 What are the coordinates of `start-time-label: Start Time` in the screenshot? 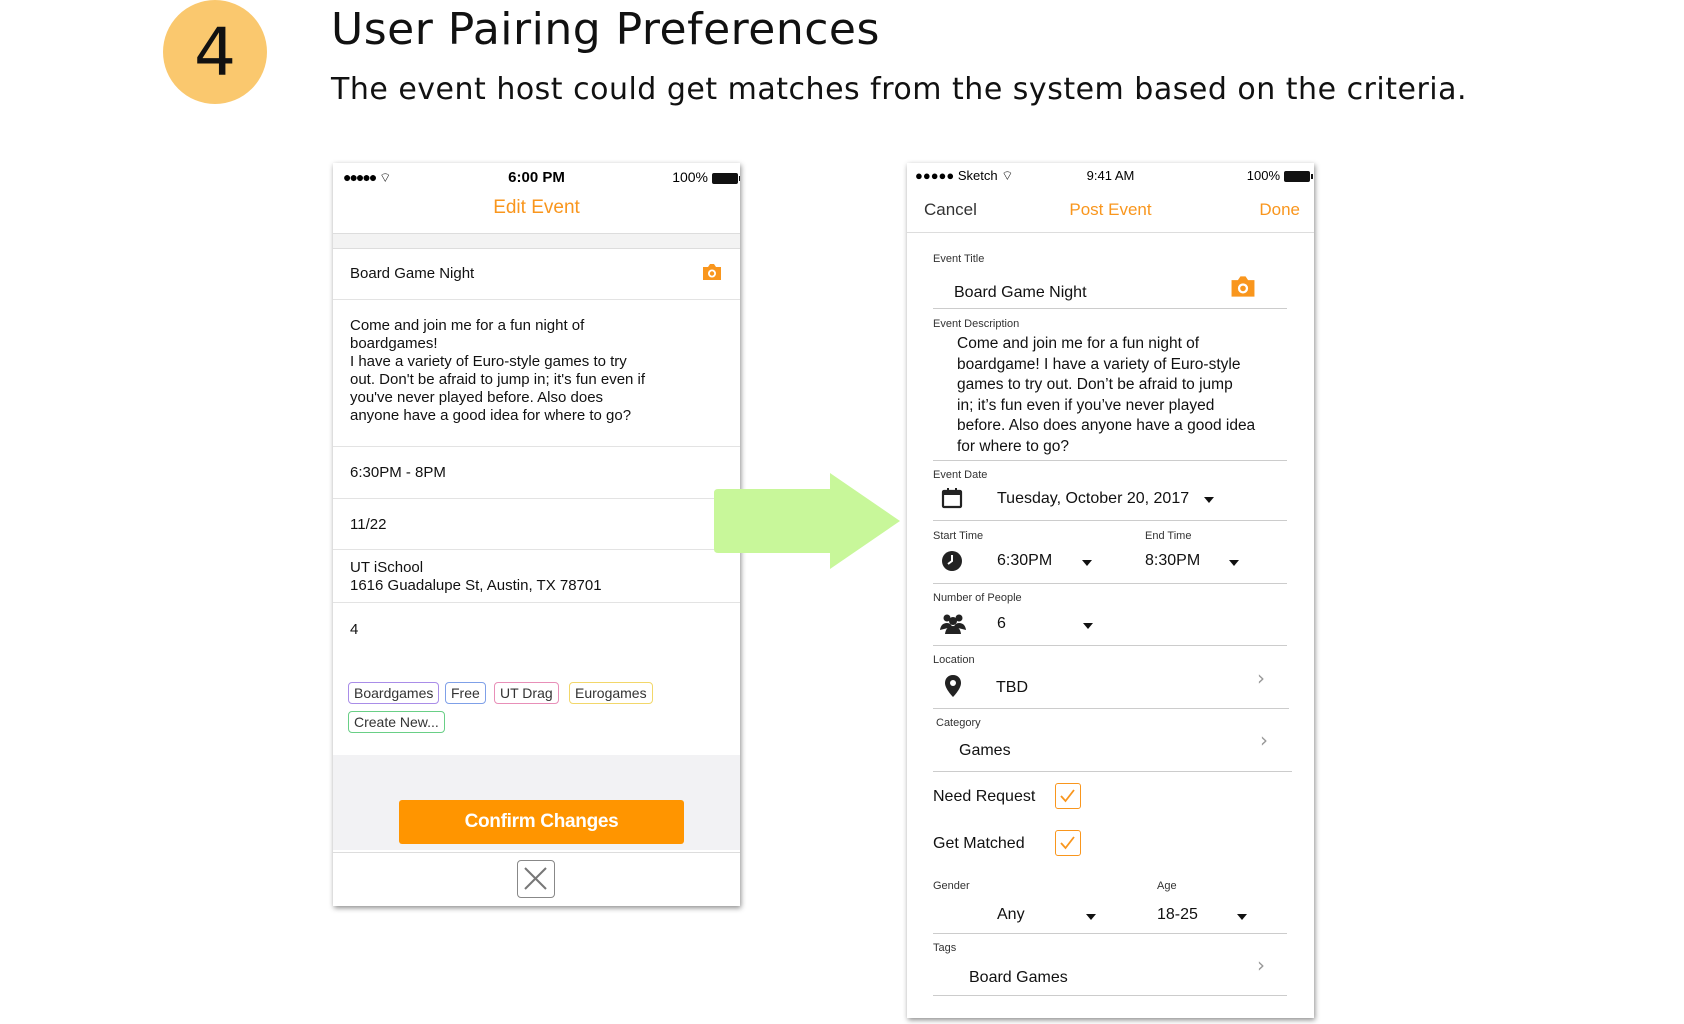 It's located at (958, 536).